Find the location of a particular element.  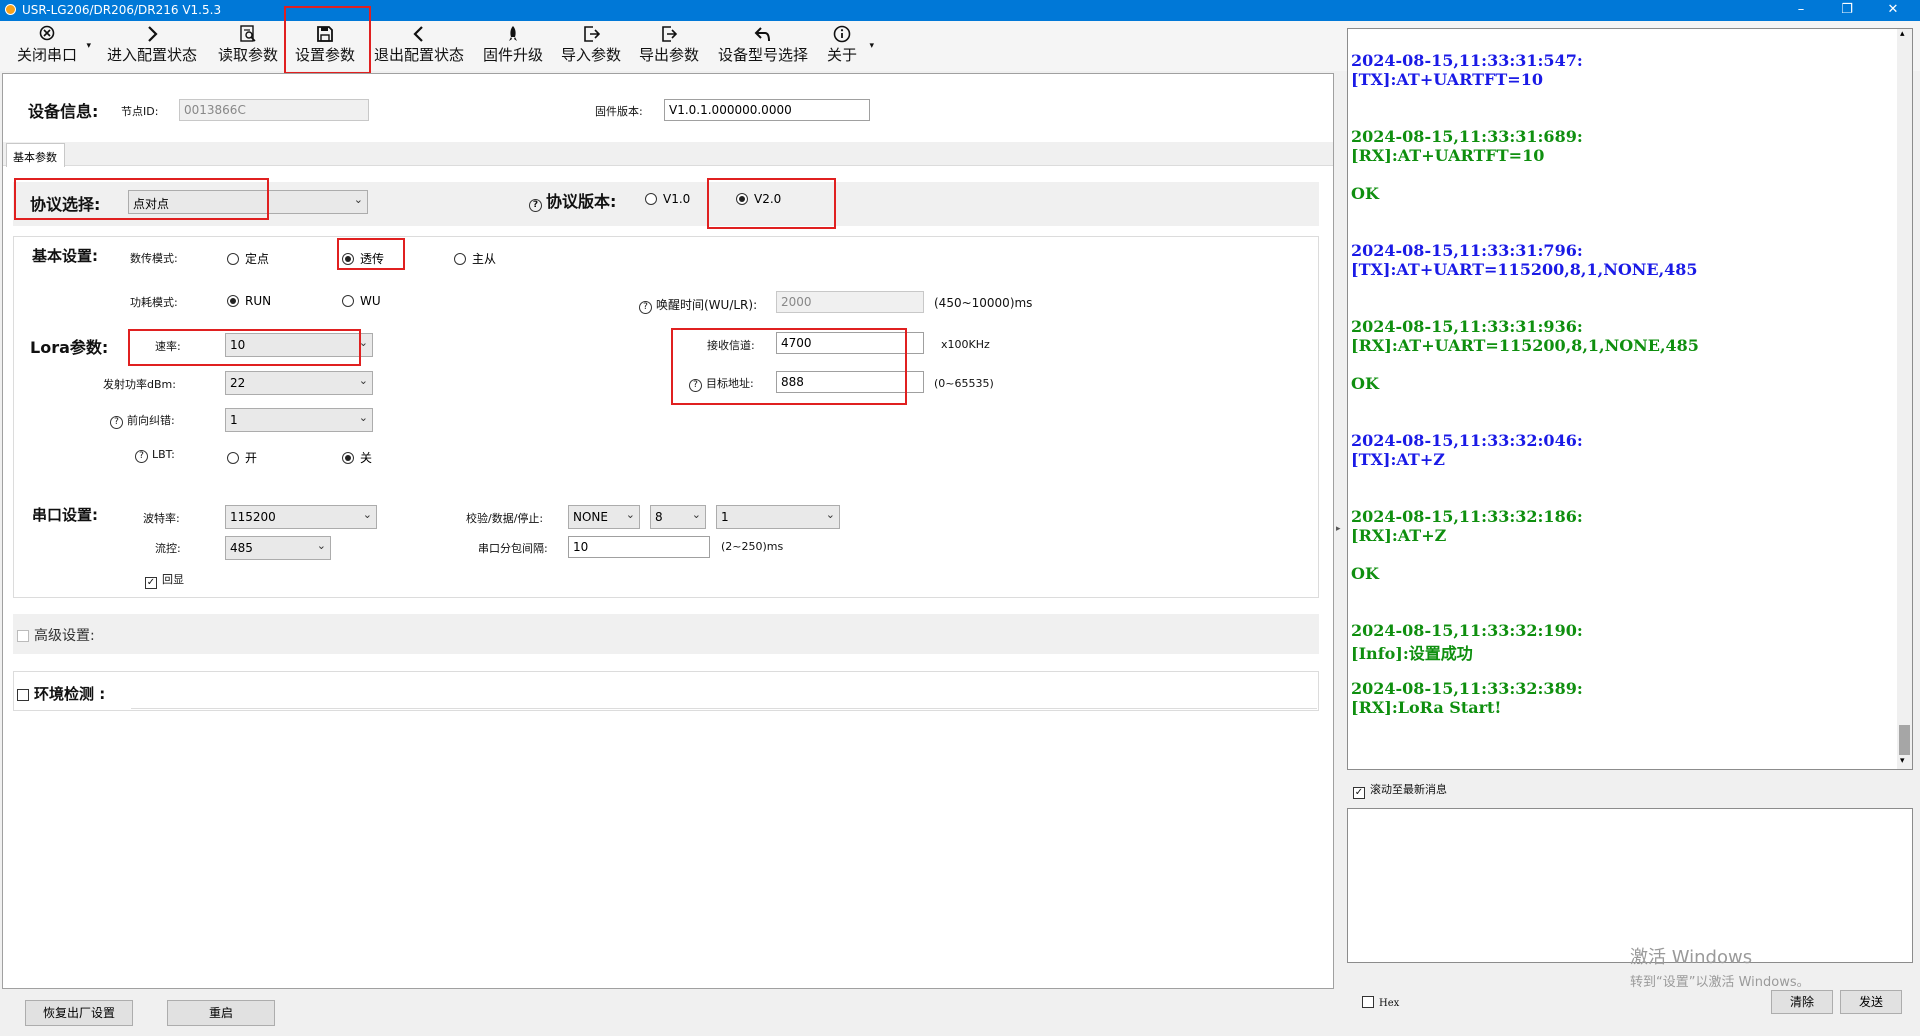

fec-select: 1 ⌄ is located at coordinates (299, 420).